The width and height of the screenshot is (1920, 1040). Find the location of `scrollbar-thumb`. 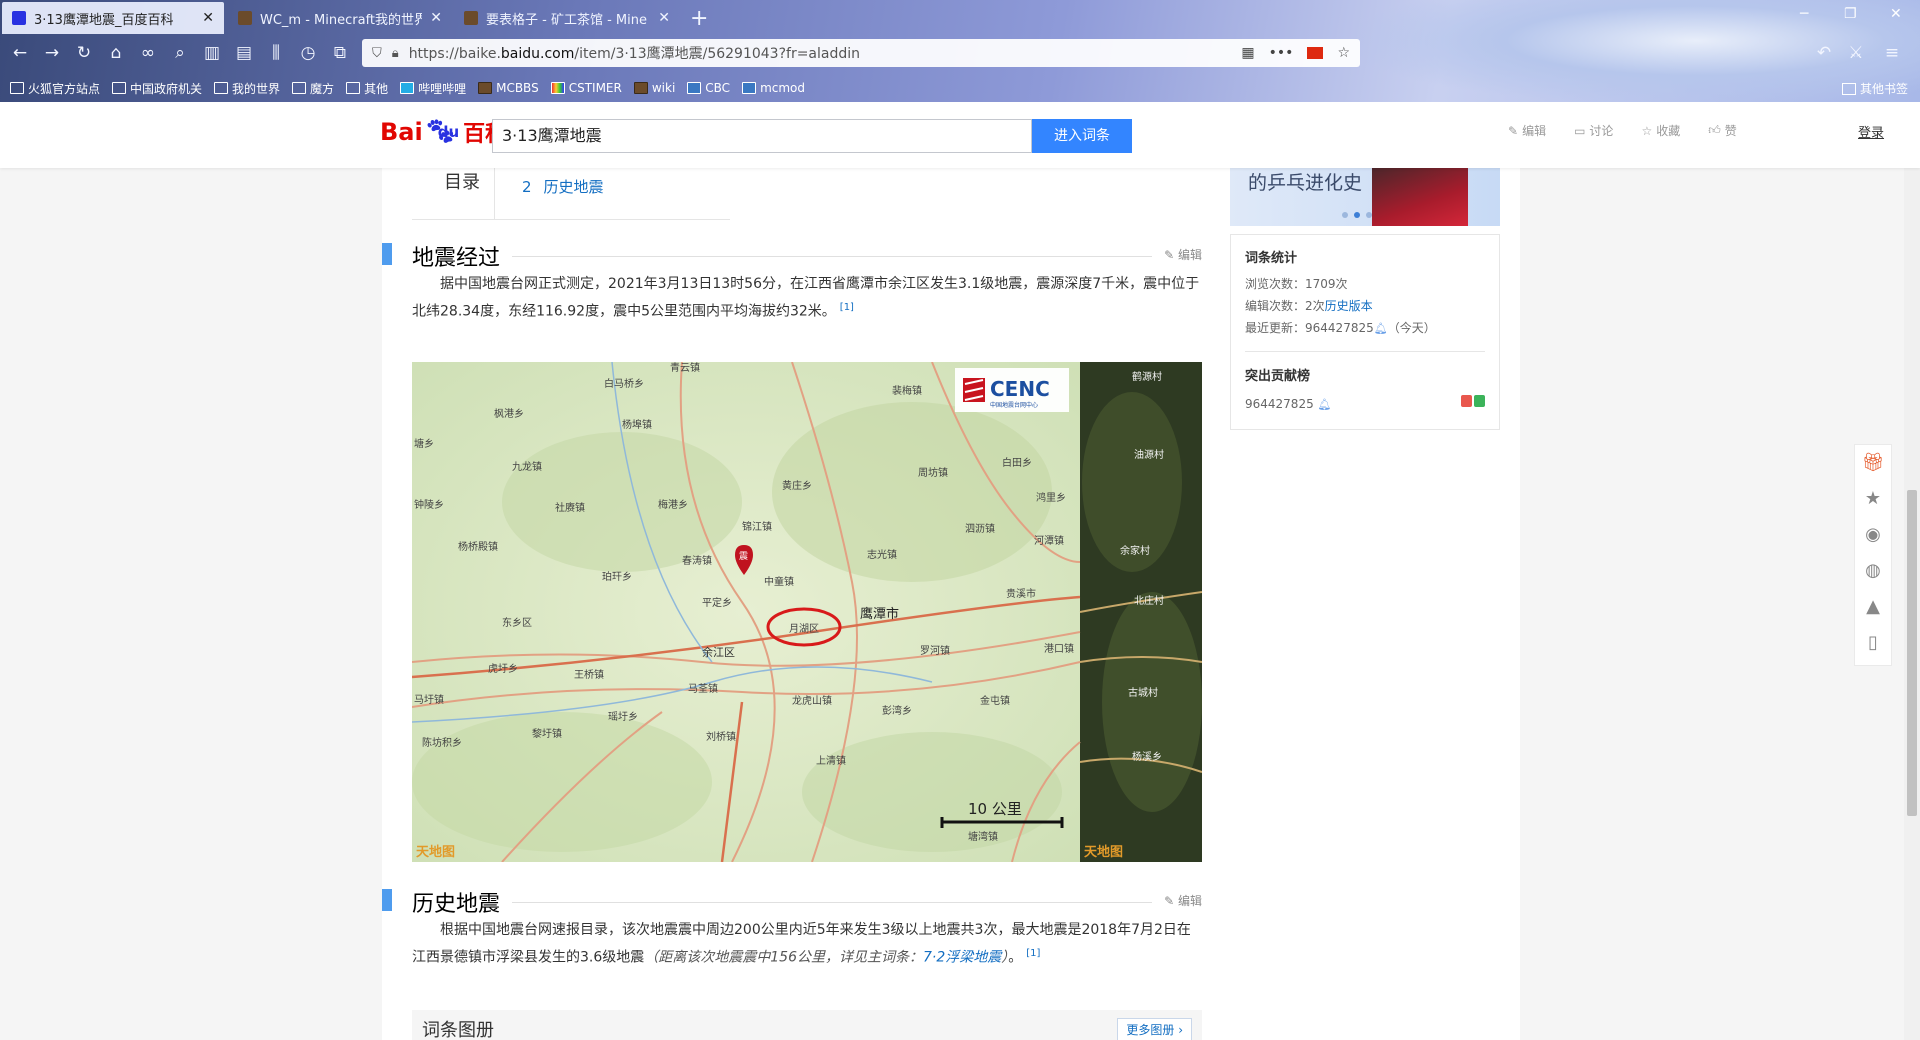

scrollbar-thumb is located at coordinates (1912, 653).